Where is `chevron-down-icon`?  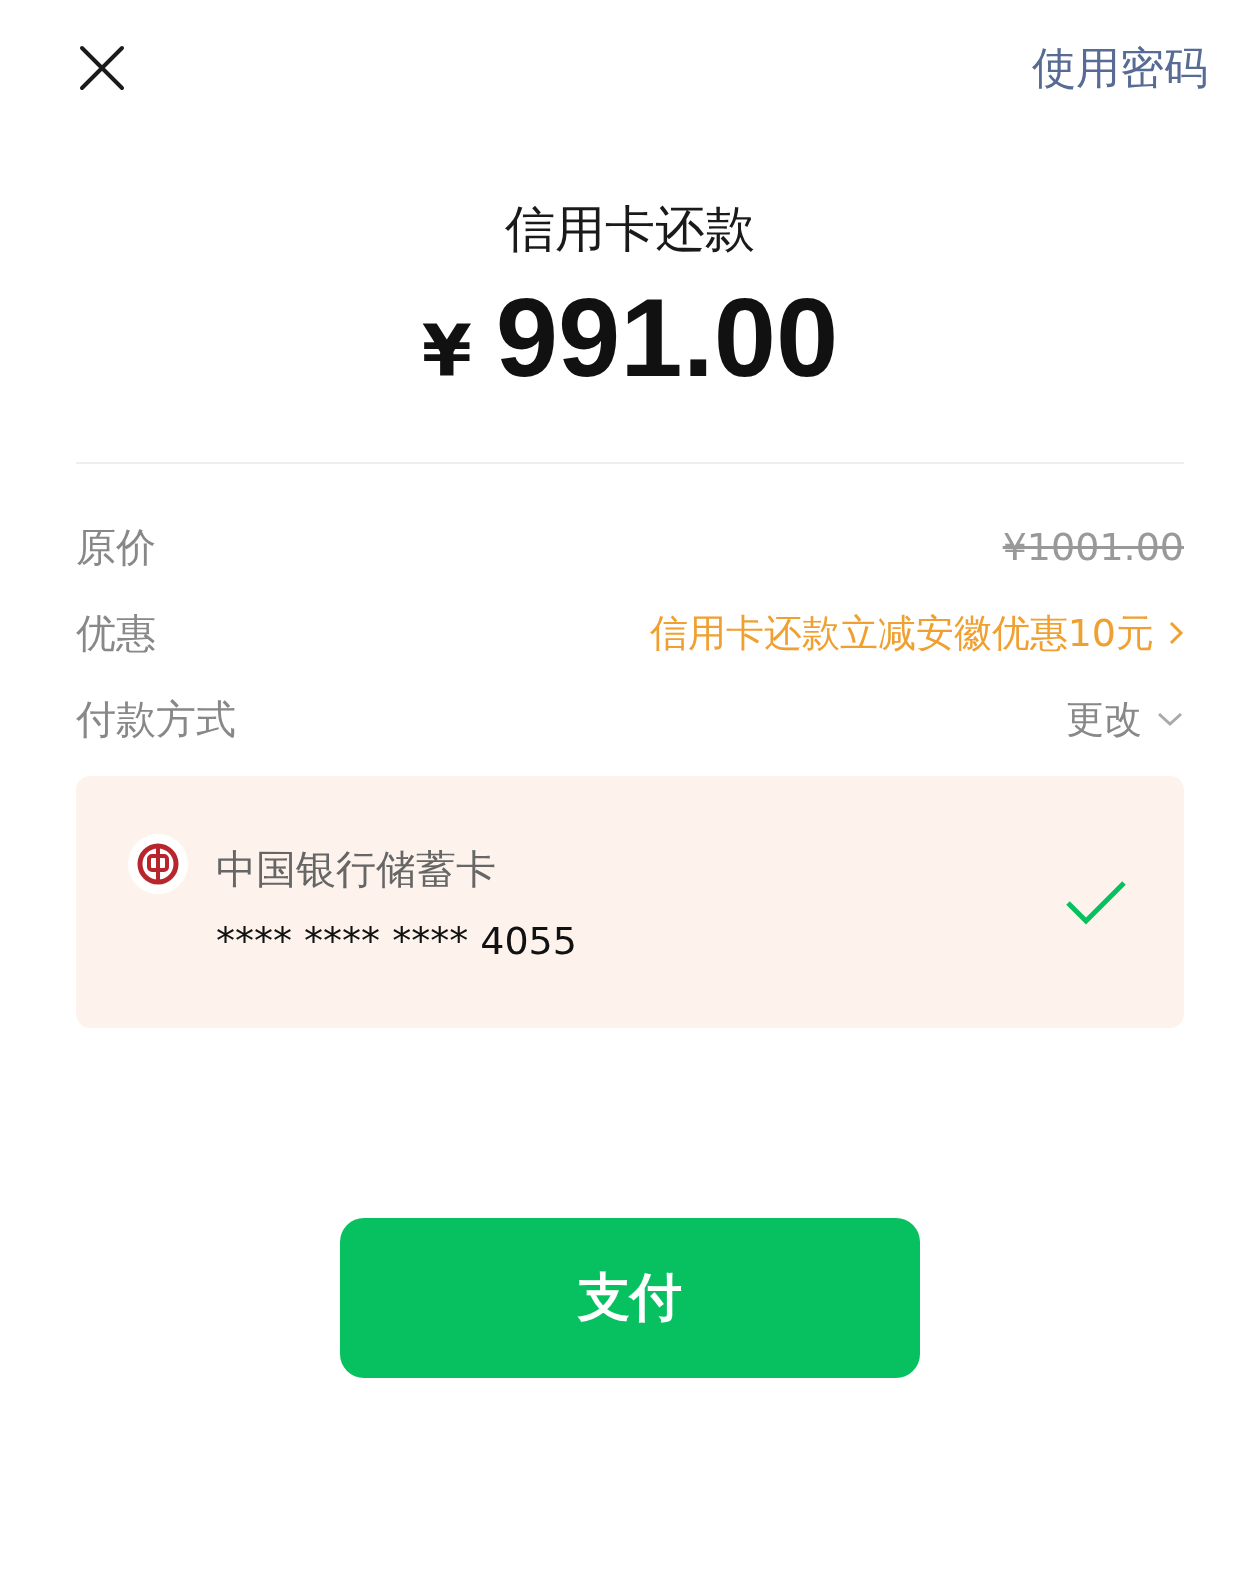
chevron-down-icon is located at coordinates (1170, 719).